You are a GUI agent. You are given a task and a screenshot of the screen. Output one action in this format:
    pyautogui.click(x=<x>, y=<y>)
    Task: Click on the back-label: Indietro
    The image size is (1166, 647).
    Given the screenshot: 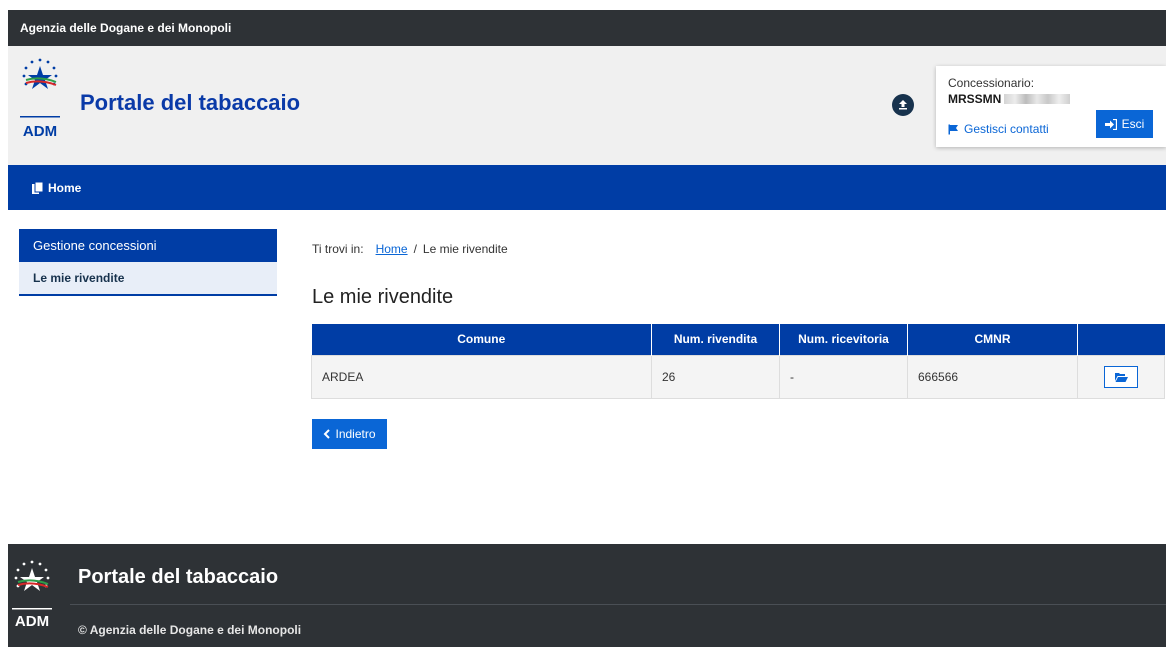 What is the action you would take?
    pyautogui.click(x=355, y=434)
    